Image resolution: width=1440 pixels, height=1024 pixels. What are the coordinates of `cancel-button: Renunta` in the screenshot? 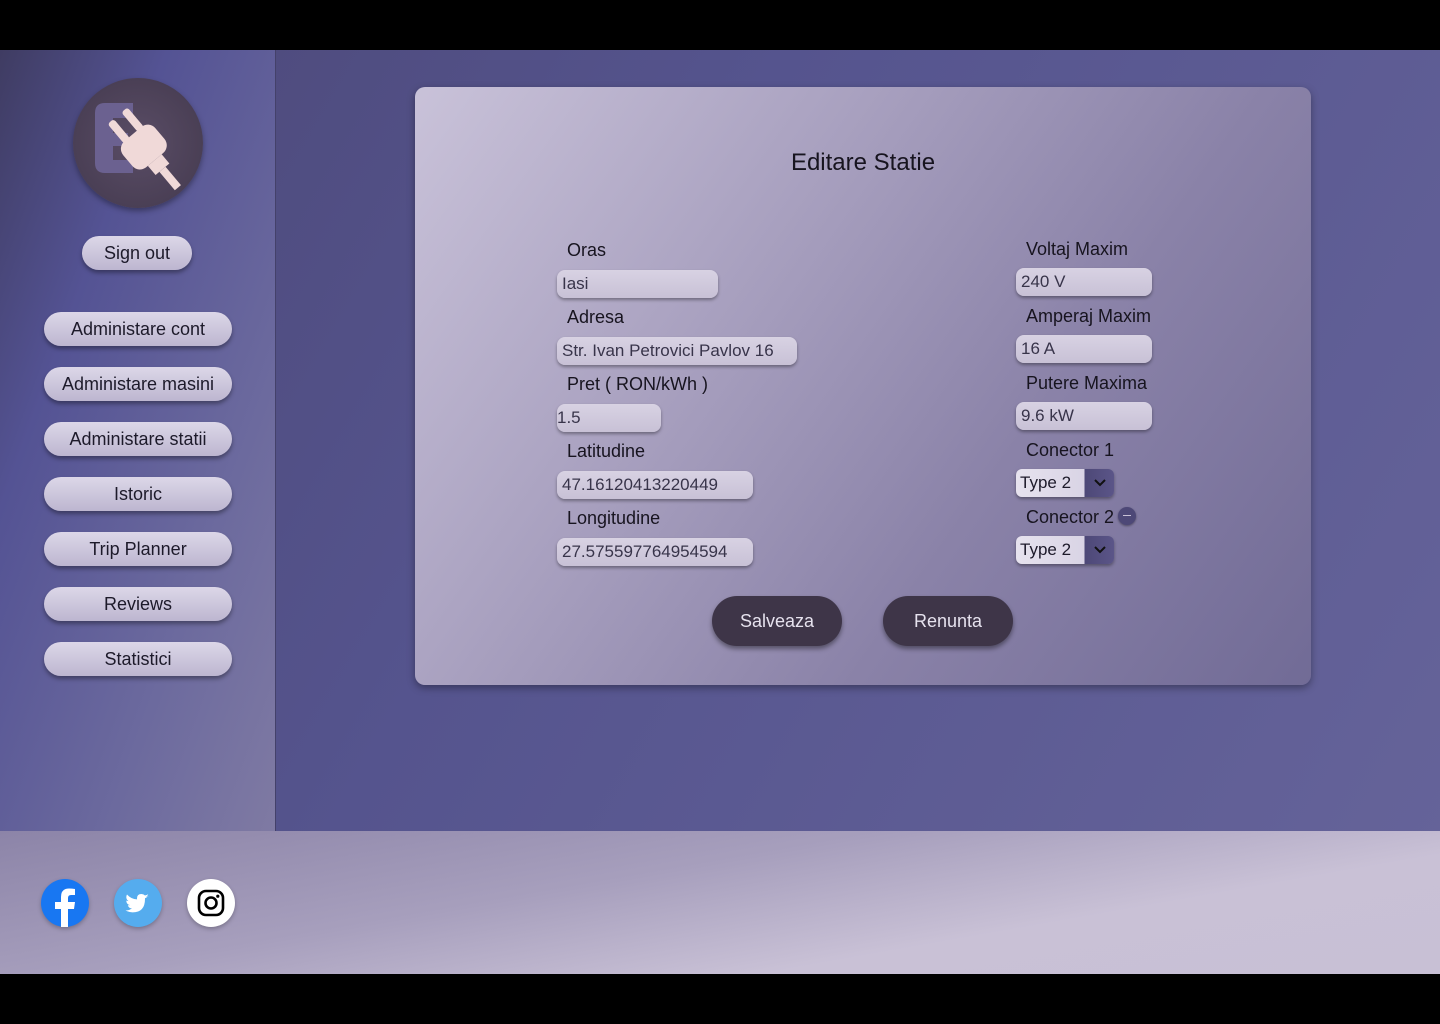 It's located at (948, 621).